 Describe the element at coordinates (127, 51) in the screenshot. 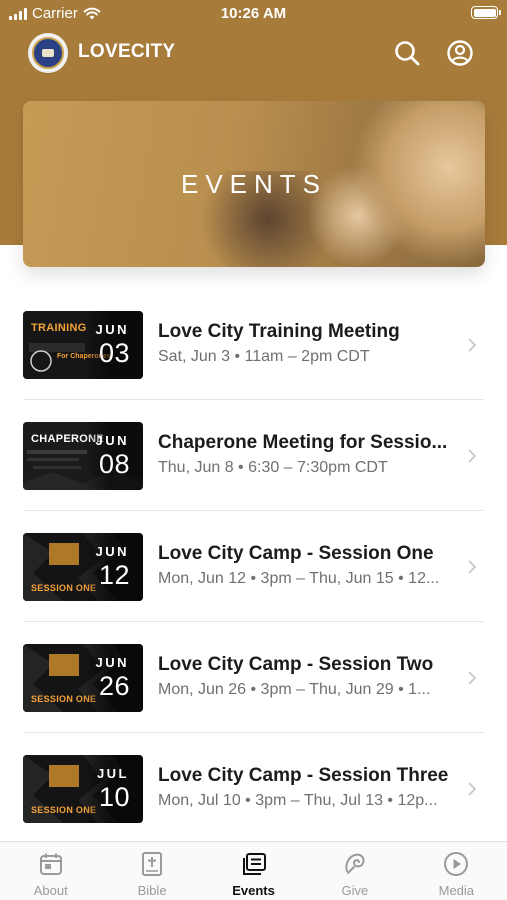

I see `app-title: LOVECITY` at that location.